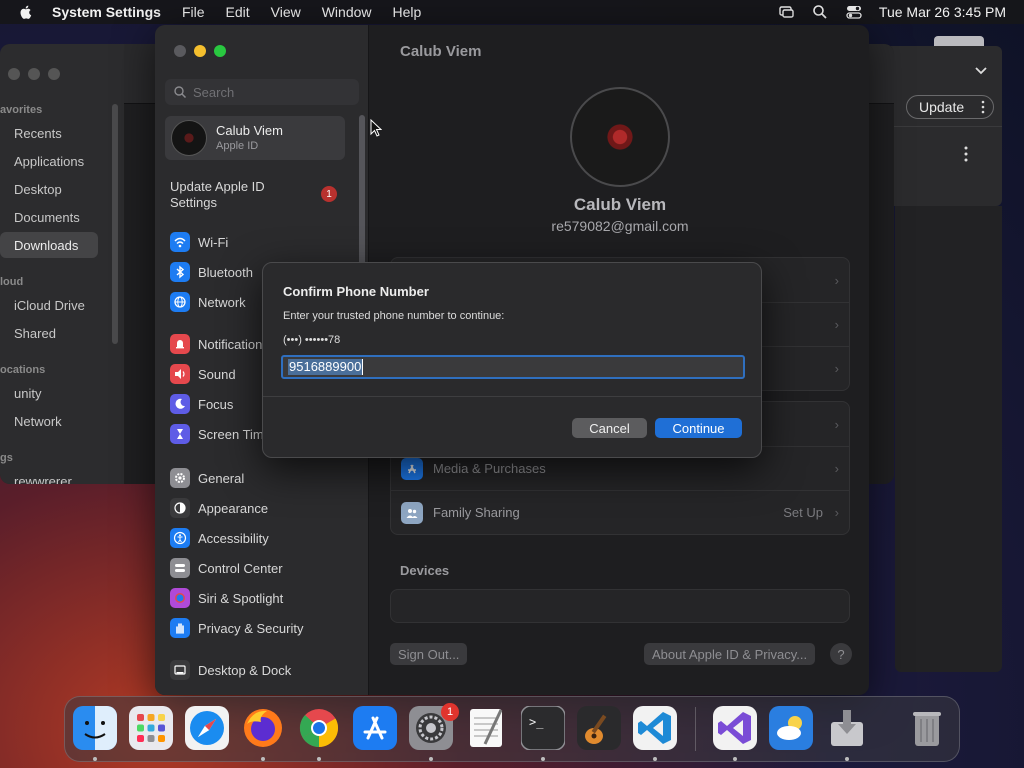 The image size is (1024, 768). Describe the element at coordinates (698, 428) in the screenshot. I see `continue-button: Continue` at that location.